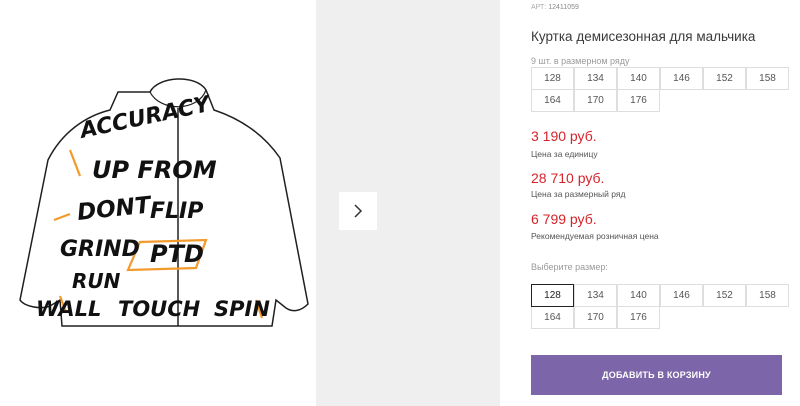 The image size is (800, 406). What do you see at coordinates (681, 295) in the screenshot?
I see `size-option: 146` at bounding box center [681, 295].